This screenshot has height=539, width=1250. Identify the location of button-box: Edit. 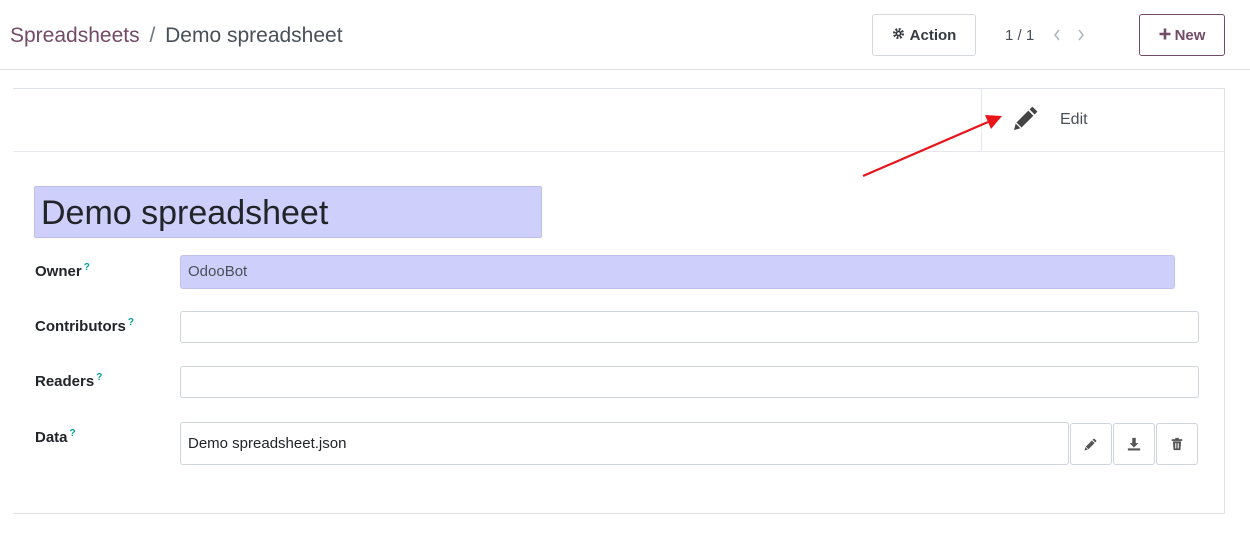
(618, 120).